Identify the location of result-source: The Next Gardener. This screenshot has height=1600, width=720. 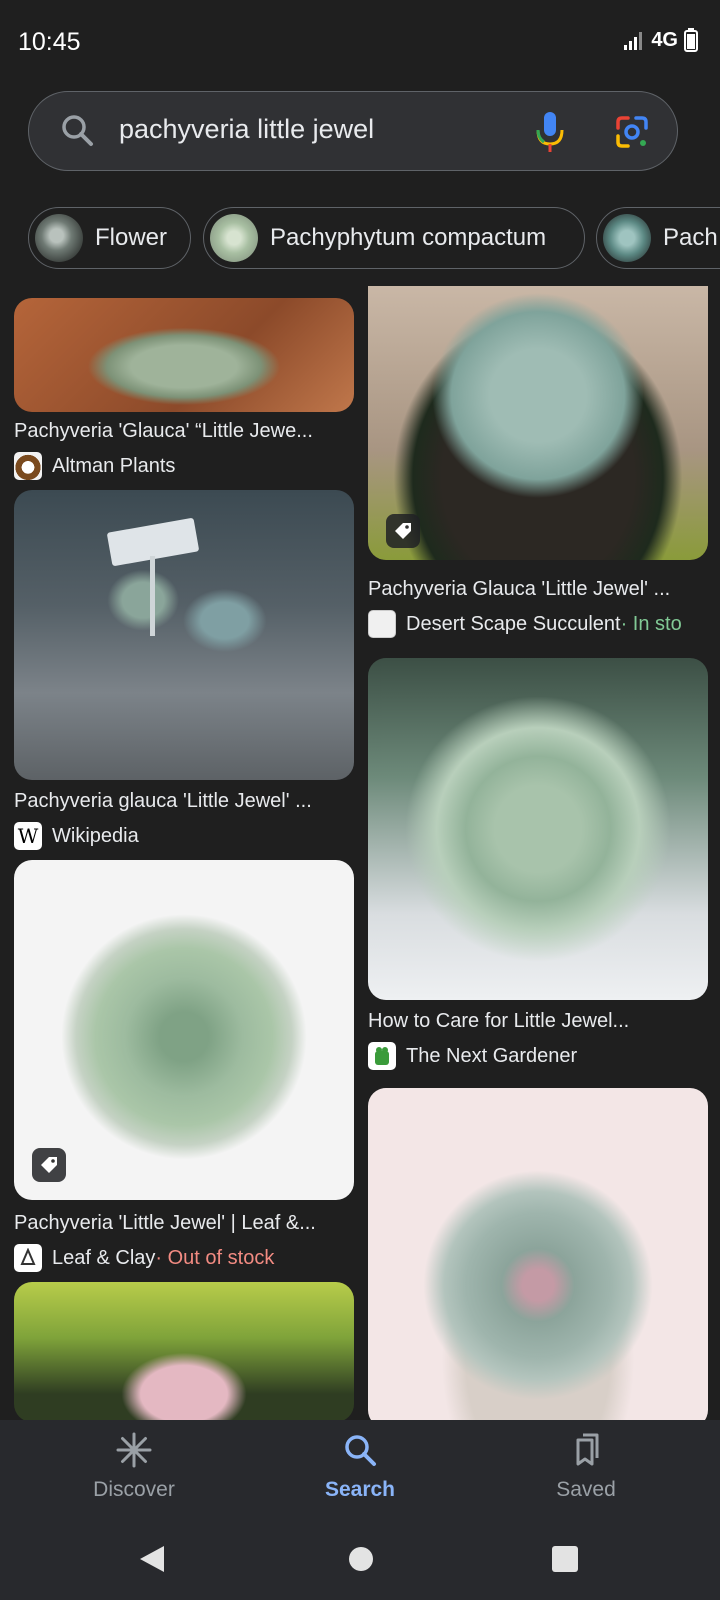
(472, 1056).